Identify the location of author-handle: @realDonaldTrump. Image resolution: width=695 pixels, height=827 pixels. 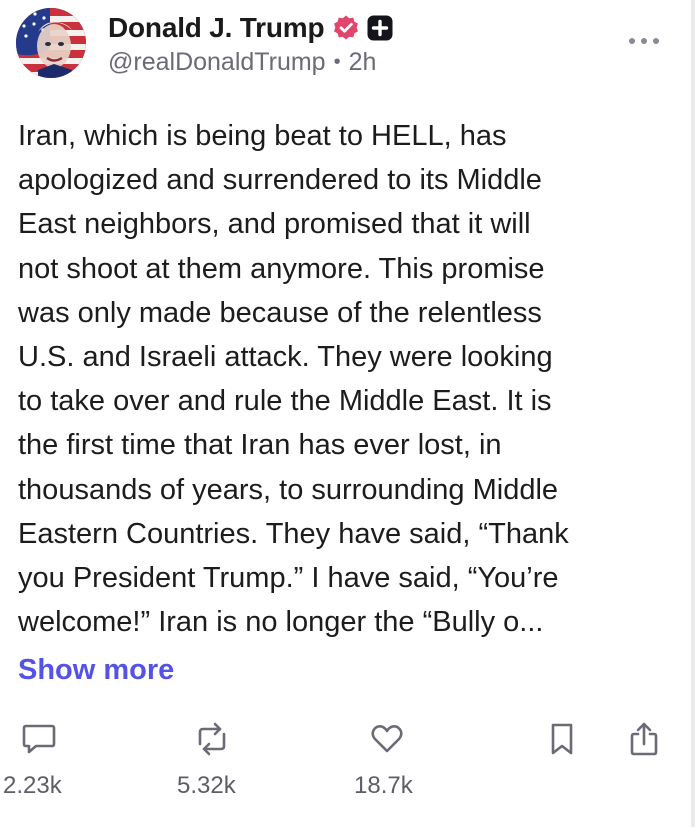
(217, 62).